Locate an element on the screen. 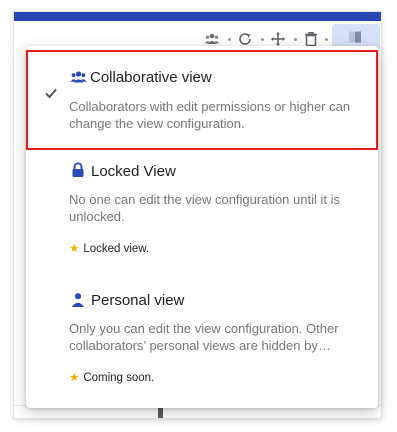 This screenshot has width=397, height=432. lock-icon is located at coordinates (79, 170).